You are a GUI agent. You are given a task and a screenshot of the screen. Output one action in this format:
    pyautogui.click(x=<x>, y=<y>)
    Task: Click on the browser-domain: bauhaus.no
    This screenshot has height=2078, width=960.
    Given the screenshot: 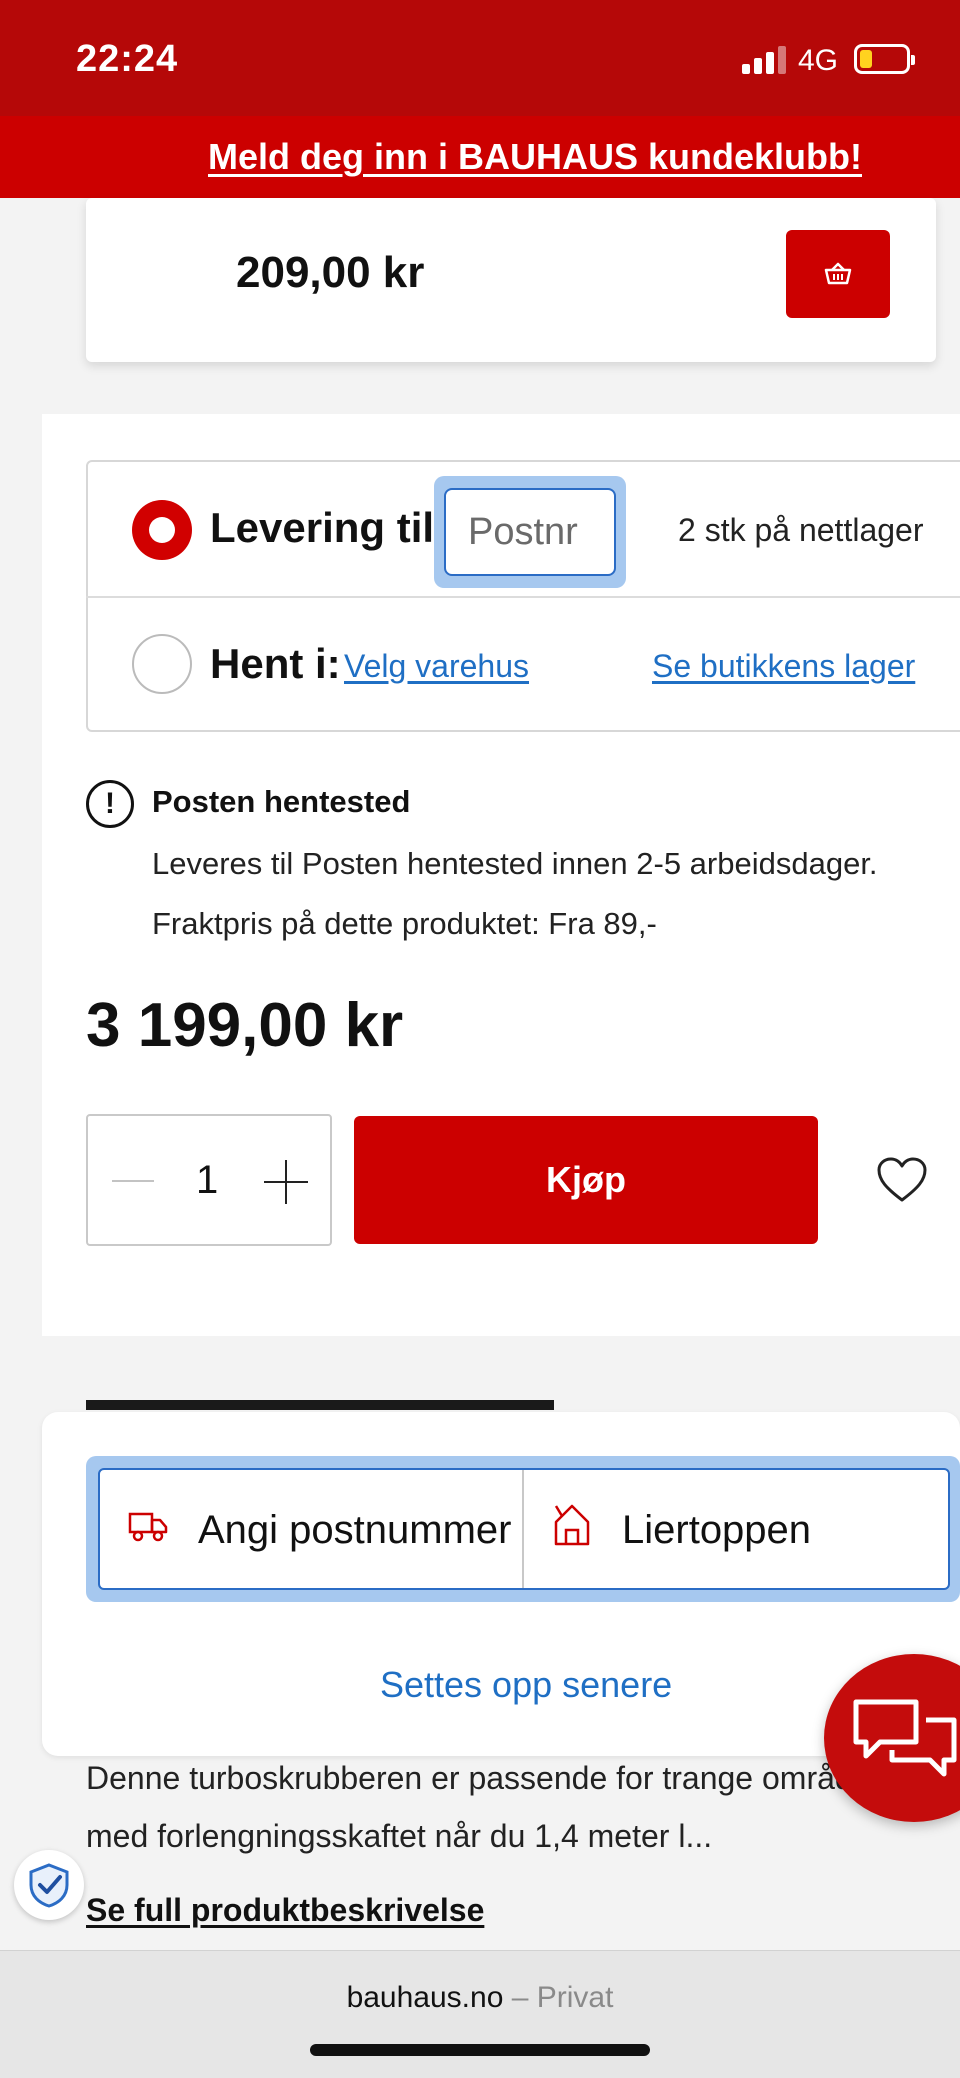 What is the action you would take?
    pyautogui.click(x=425, y=1997)
    